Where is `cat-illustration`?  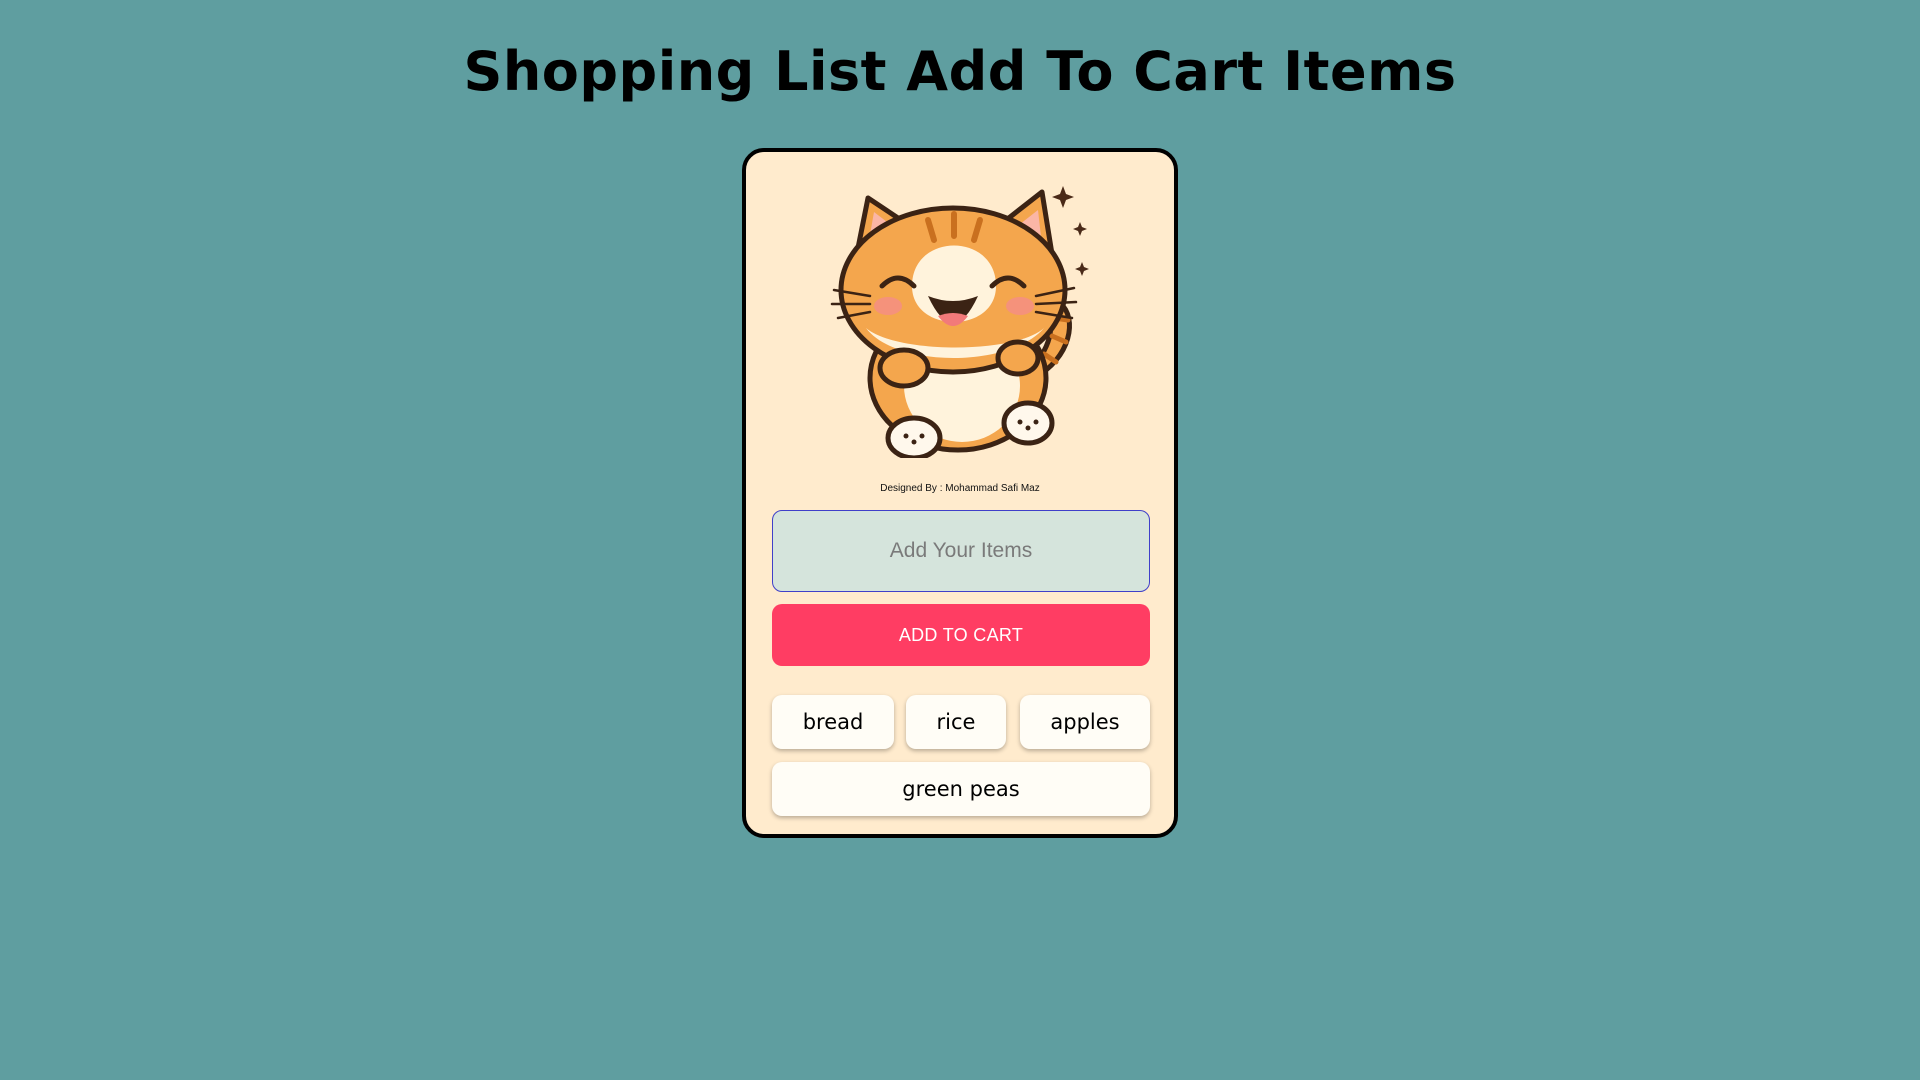 cat-illustration is located at coordinates (961, 319).